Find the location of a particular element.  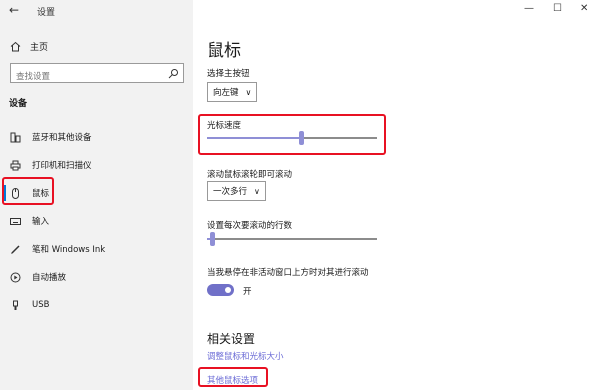

inactive-scroll-state: 开 is located at coordinates (247, 292).